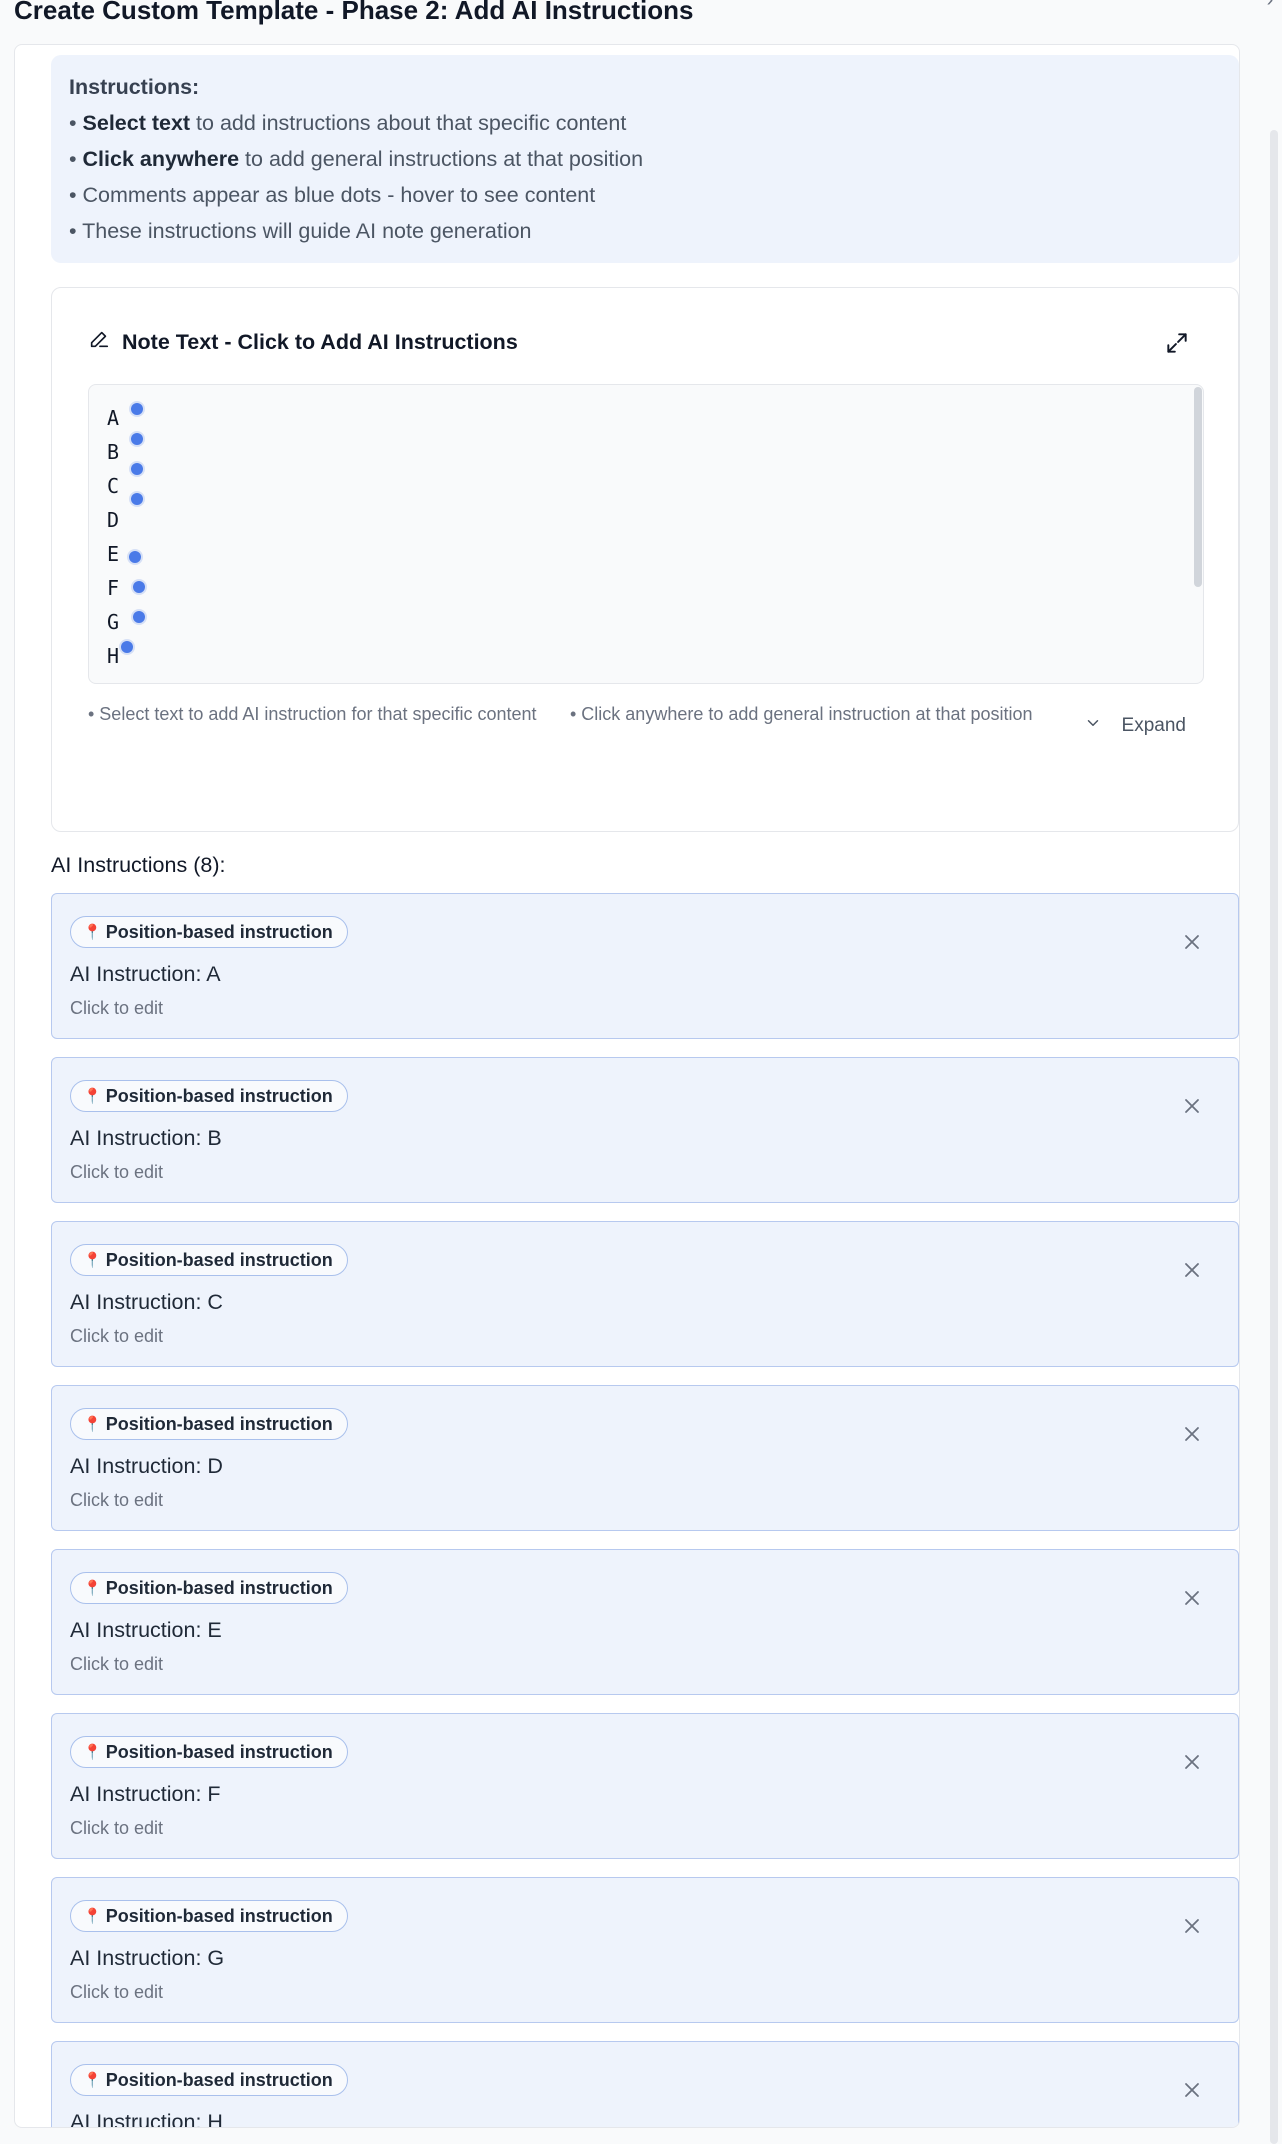  I want to click on note-line-text: H, so click(113, 656).